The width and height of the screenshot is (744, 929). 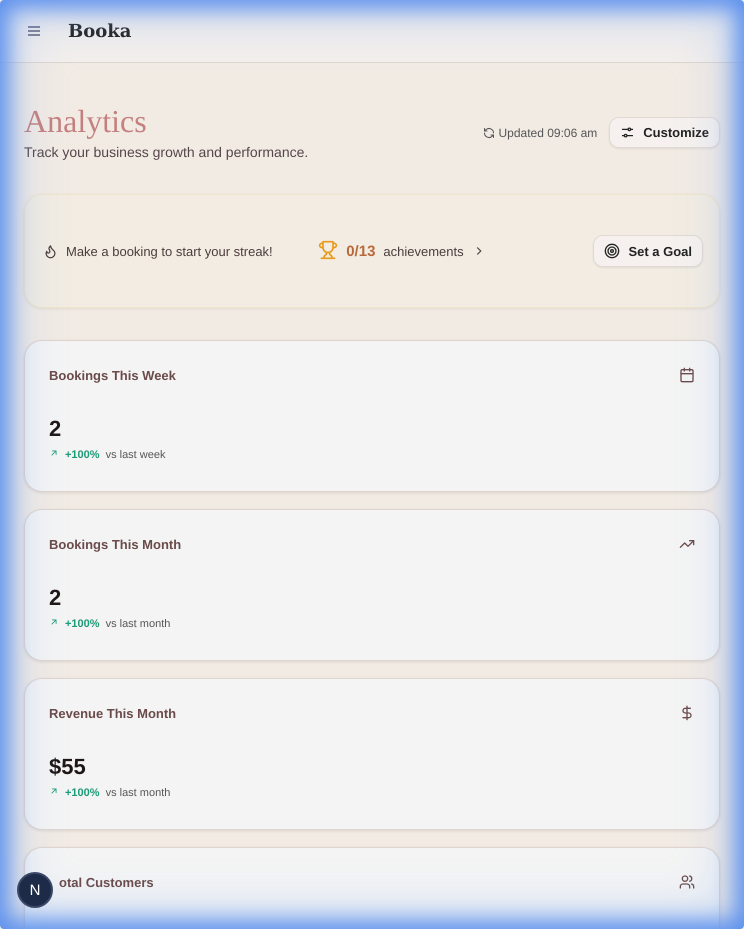 I want to click on updated-time: Updated 09:06 am, so click(x=548, y=133).